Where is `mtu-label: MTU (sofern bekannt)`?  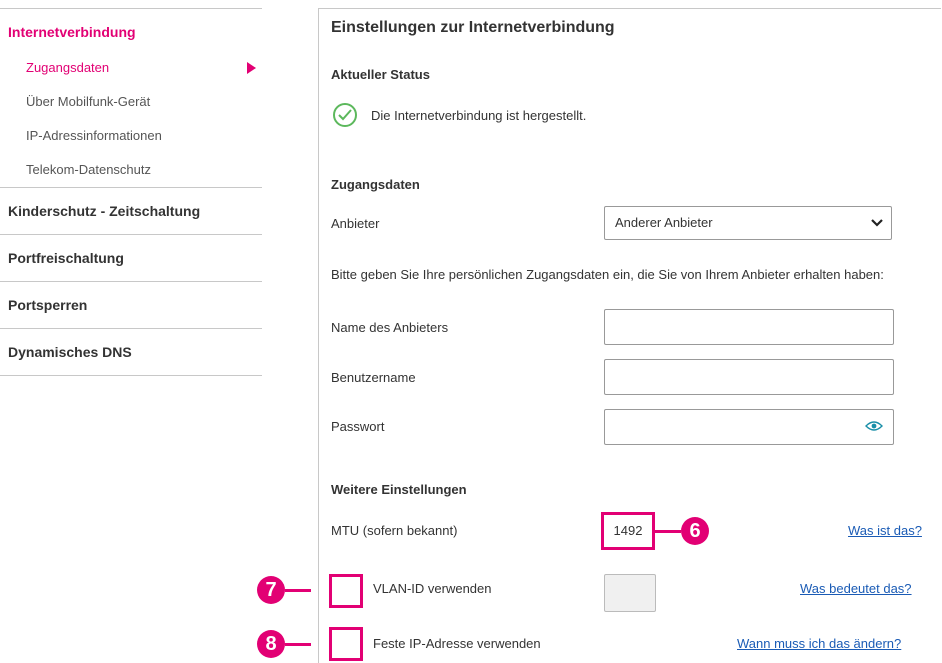
mtu-label: MTU (sofern bekannt) is located at coordinates (394, 530).